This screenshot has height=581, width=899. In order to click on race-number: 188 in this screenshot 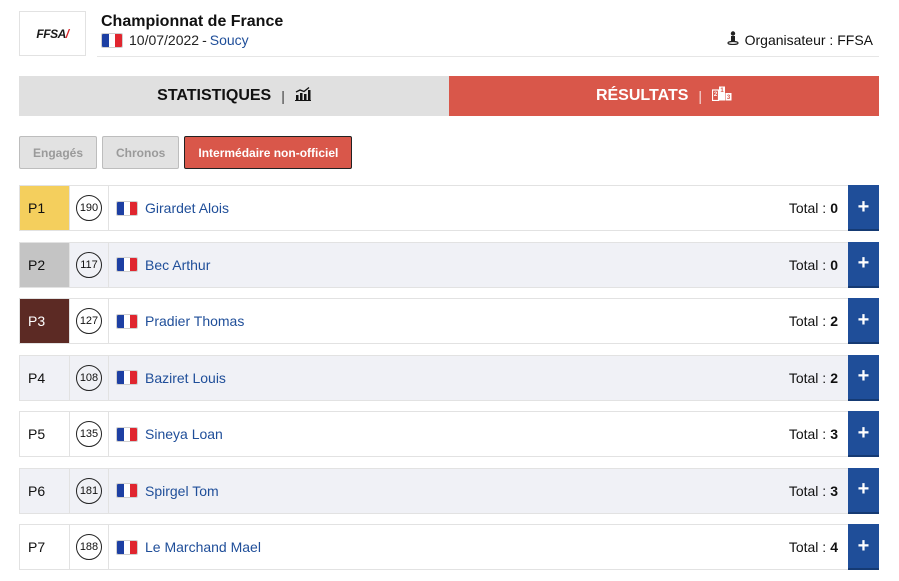, I will do `click(89, 547)`.